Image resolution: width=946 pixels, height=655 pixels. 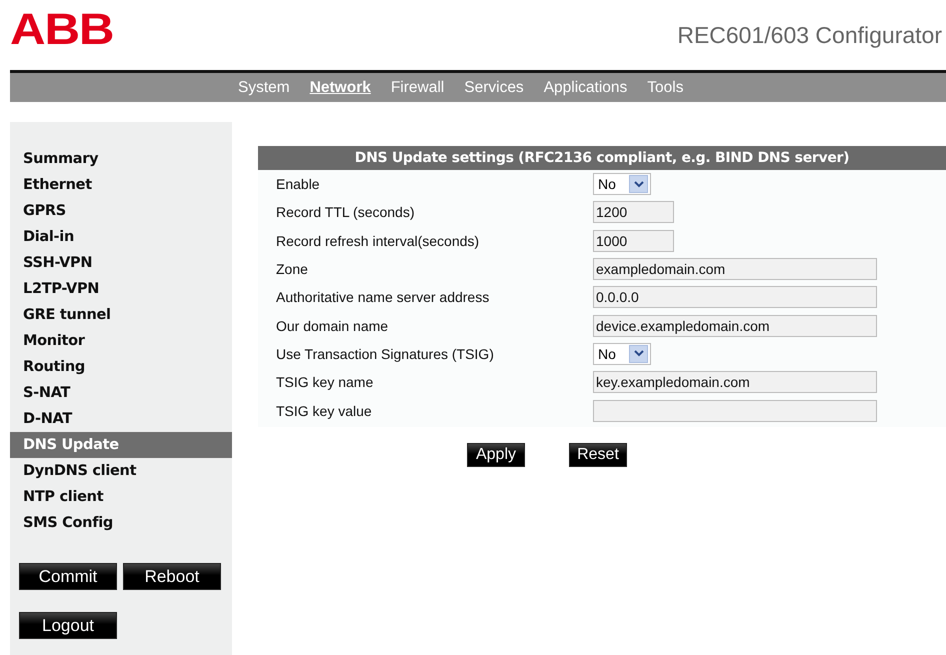 I want to click on field-label: Use Transaction Signatures (TSIG), so click(x=385, y=354).